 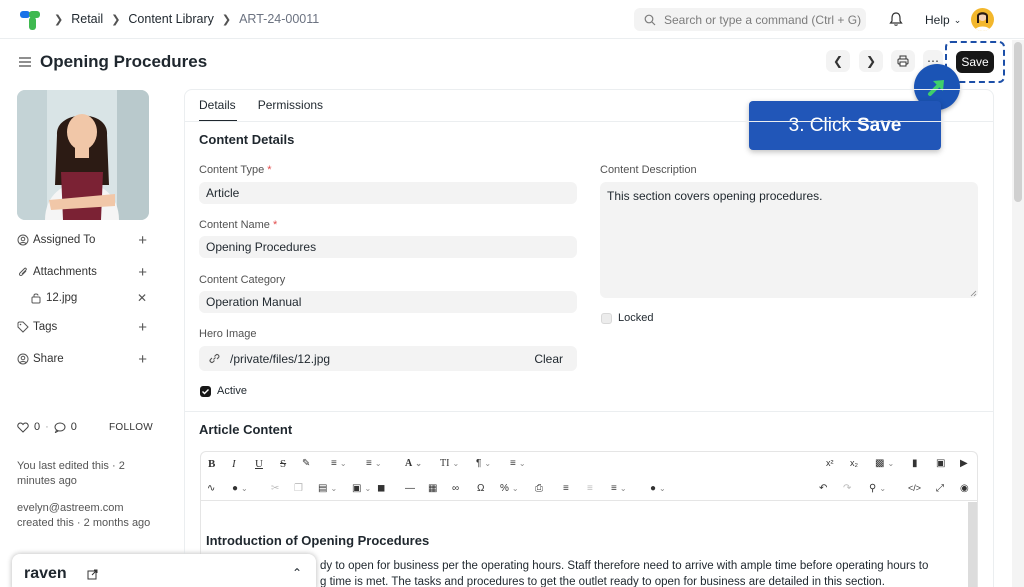 I want to click on app-logo-icon, so click(x=30, y=20).